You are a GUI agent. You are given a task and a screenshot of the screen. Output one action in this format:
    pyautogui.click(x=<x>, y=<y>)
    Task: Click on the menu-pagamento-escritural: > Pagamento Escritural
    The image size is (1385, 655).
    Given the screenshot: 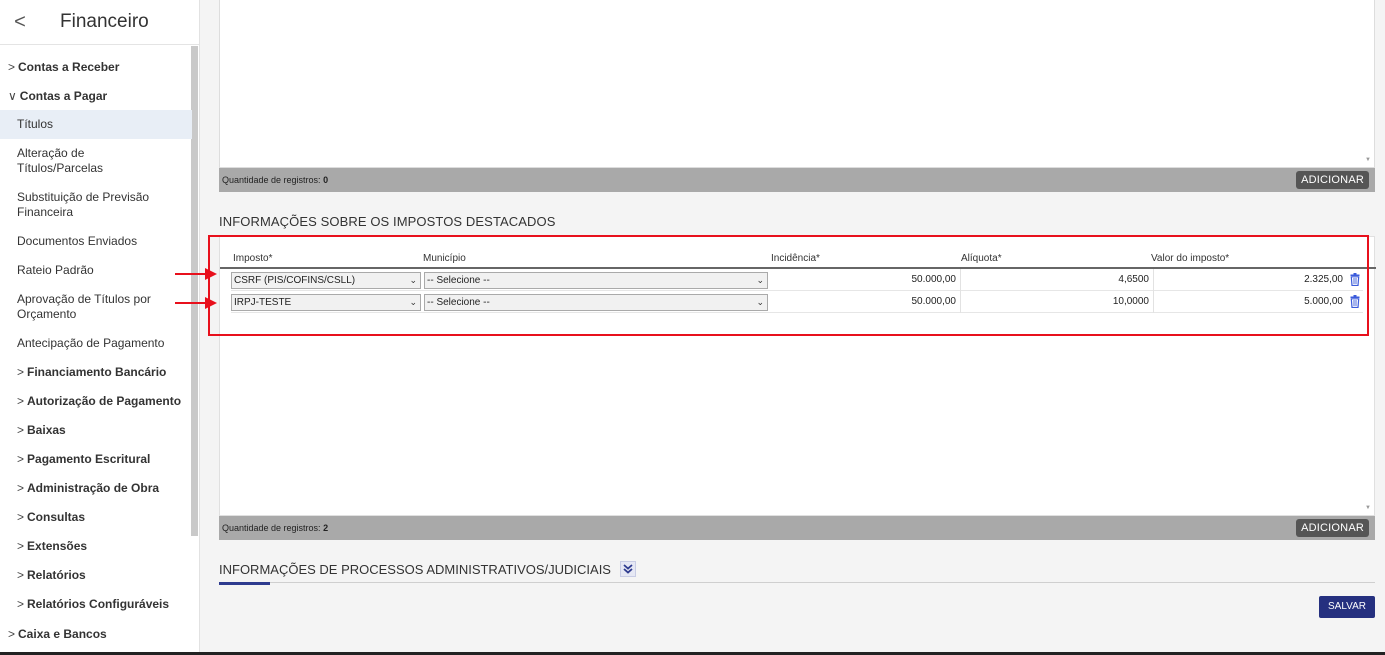 What is the action you would take?
    pyautogui.click(x=96, y=459)
    